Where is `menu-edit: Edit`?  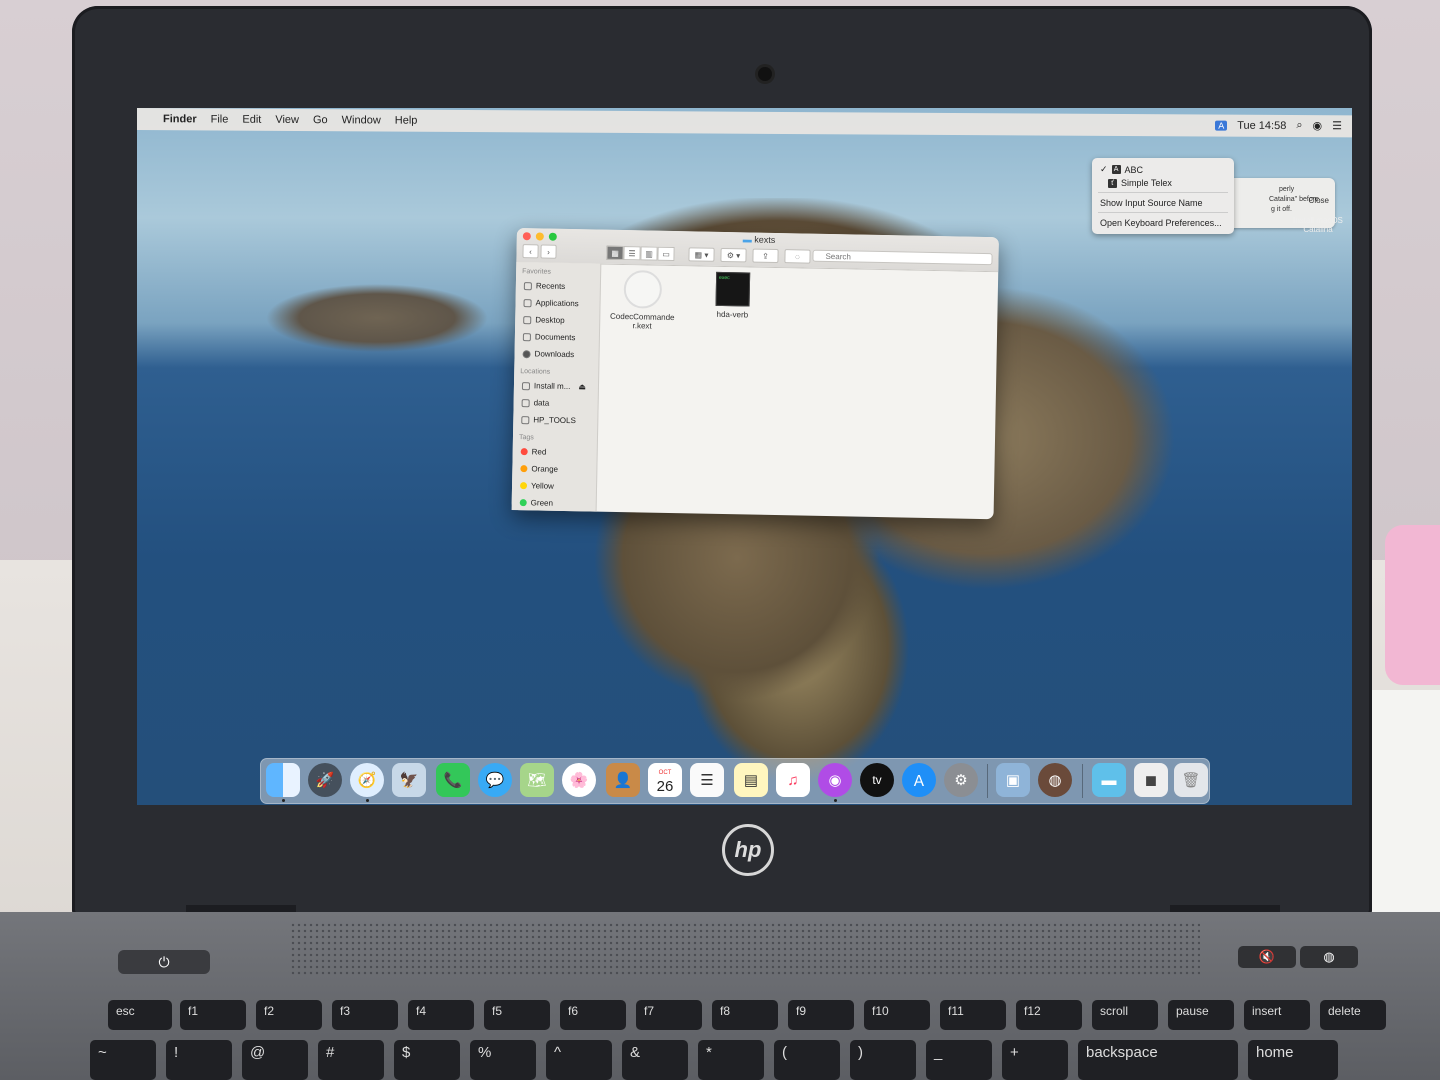
menu-edit: Edit is located at coordinates (251, 120).